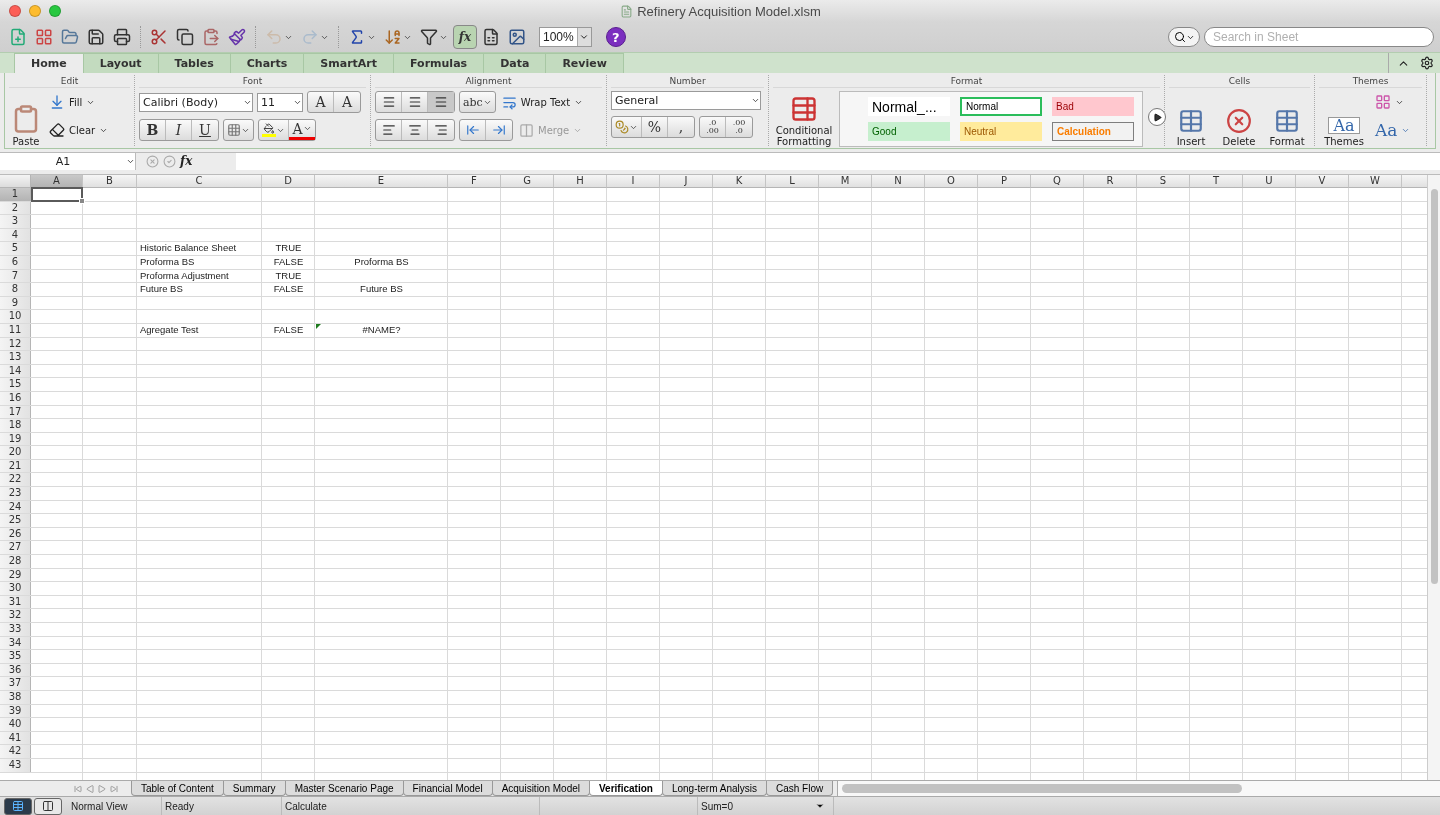  I want to click on conditional-formatting-button: Conditional Formatting, so click(804, 119).